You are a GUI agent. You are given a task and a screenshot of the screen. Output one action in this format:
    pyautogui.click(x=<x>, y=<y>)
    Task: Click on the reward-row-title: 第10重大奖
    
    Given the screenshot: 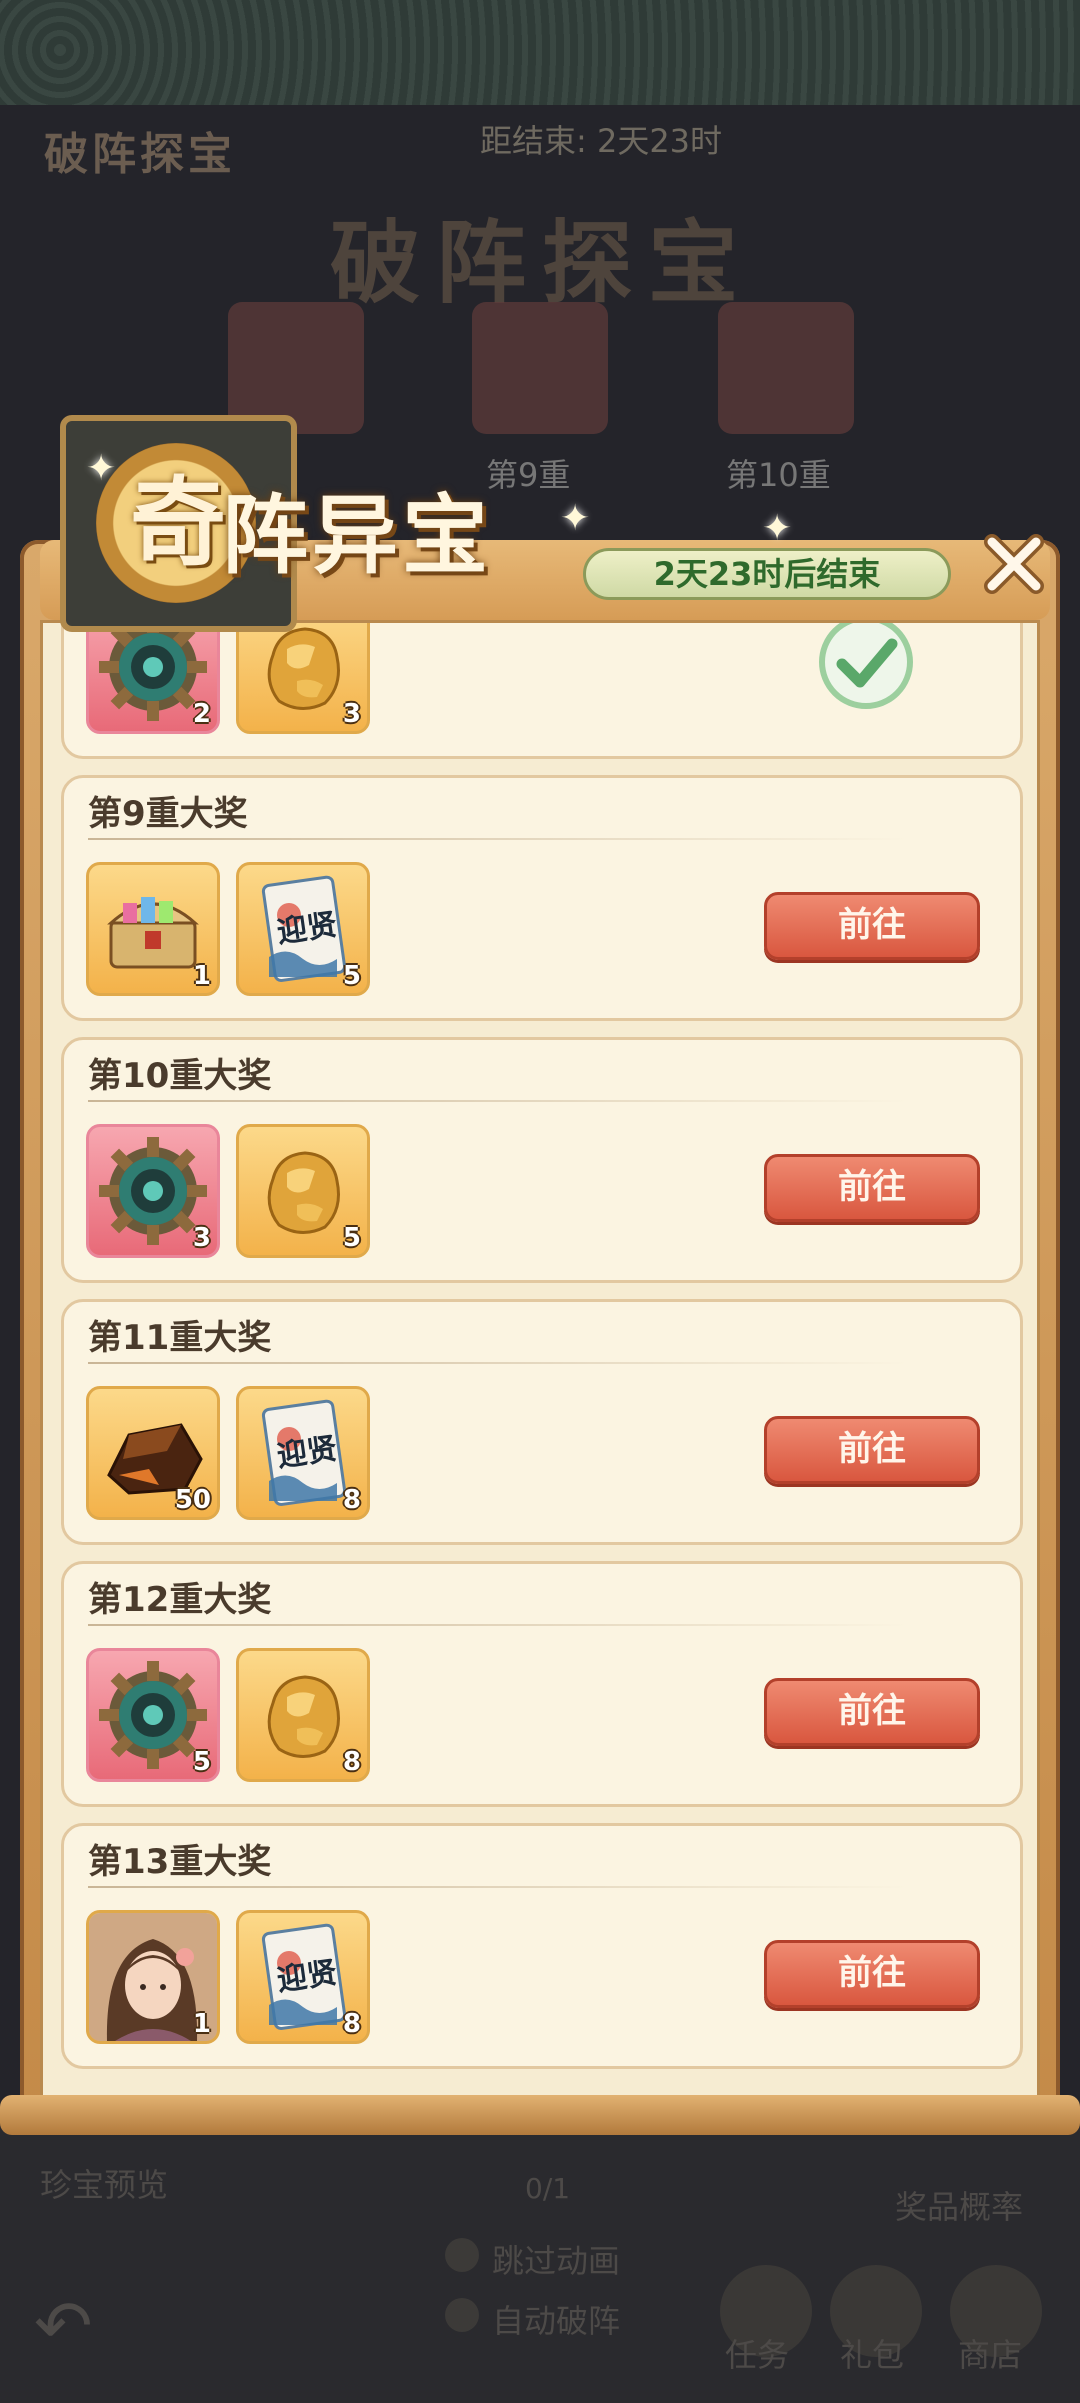 What is the action you would take?
    pyautogui.click(x=180, y=1076)
    